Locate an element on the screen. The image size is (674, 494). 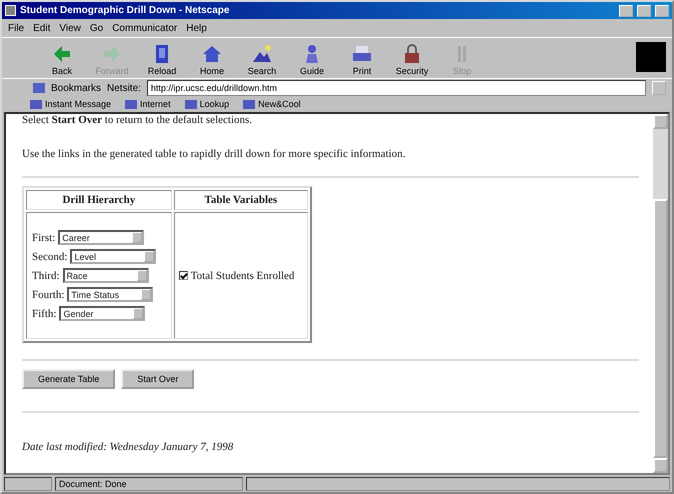
bookmark-icon is located at coordinates (40, 88).